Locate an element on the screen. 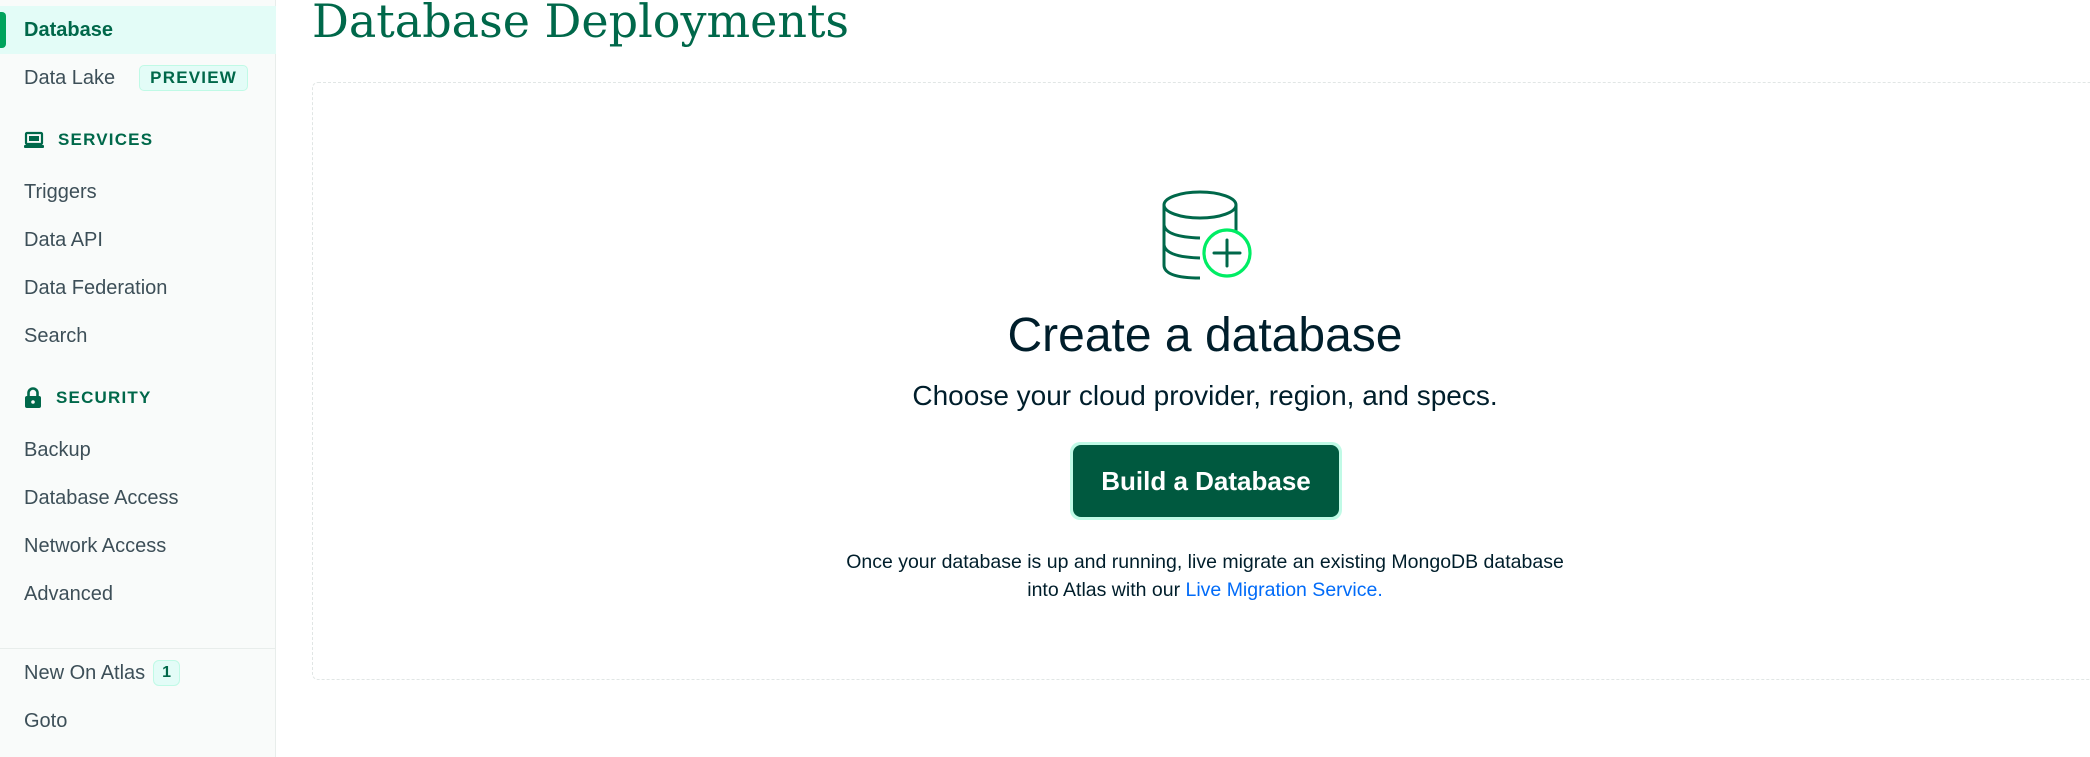 Image resolution: width=2090 pixels, height=757 pixels. sidebar-item-label: Goto is located at coordinates (46, 720).